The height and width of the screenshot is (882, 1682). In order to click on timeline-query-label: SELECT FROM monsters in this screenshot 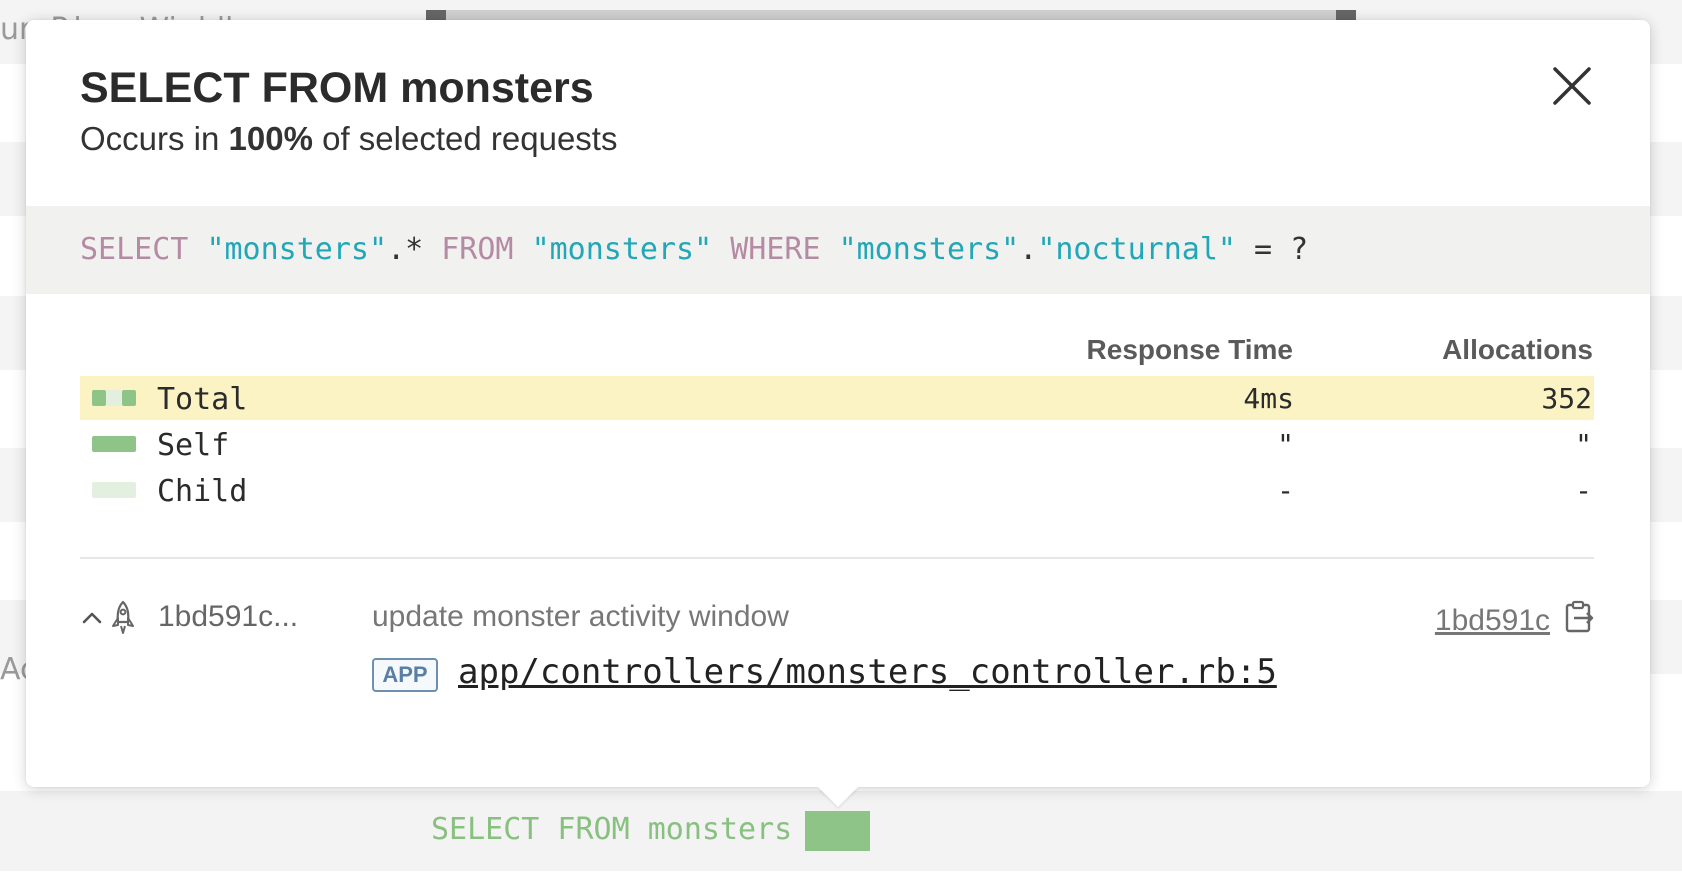, I will do `click(611, 829)`.